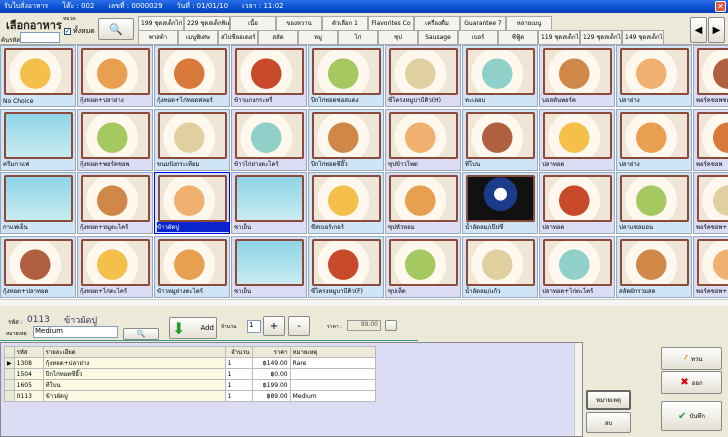 The width and height of the screenshot is (728, 437). What do you see at coordinates (691, 416) in the screenshot?
I see `save-button: ✔ บันทึก` at bounding box center [691, 416].